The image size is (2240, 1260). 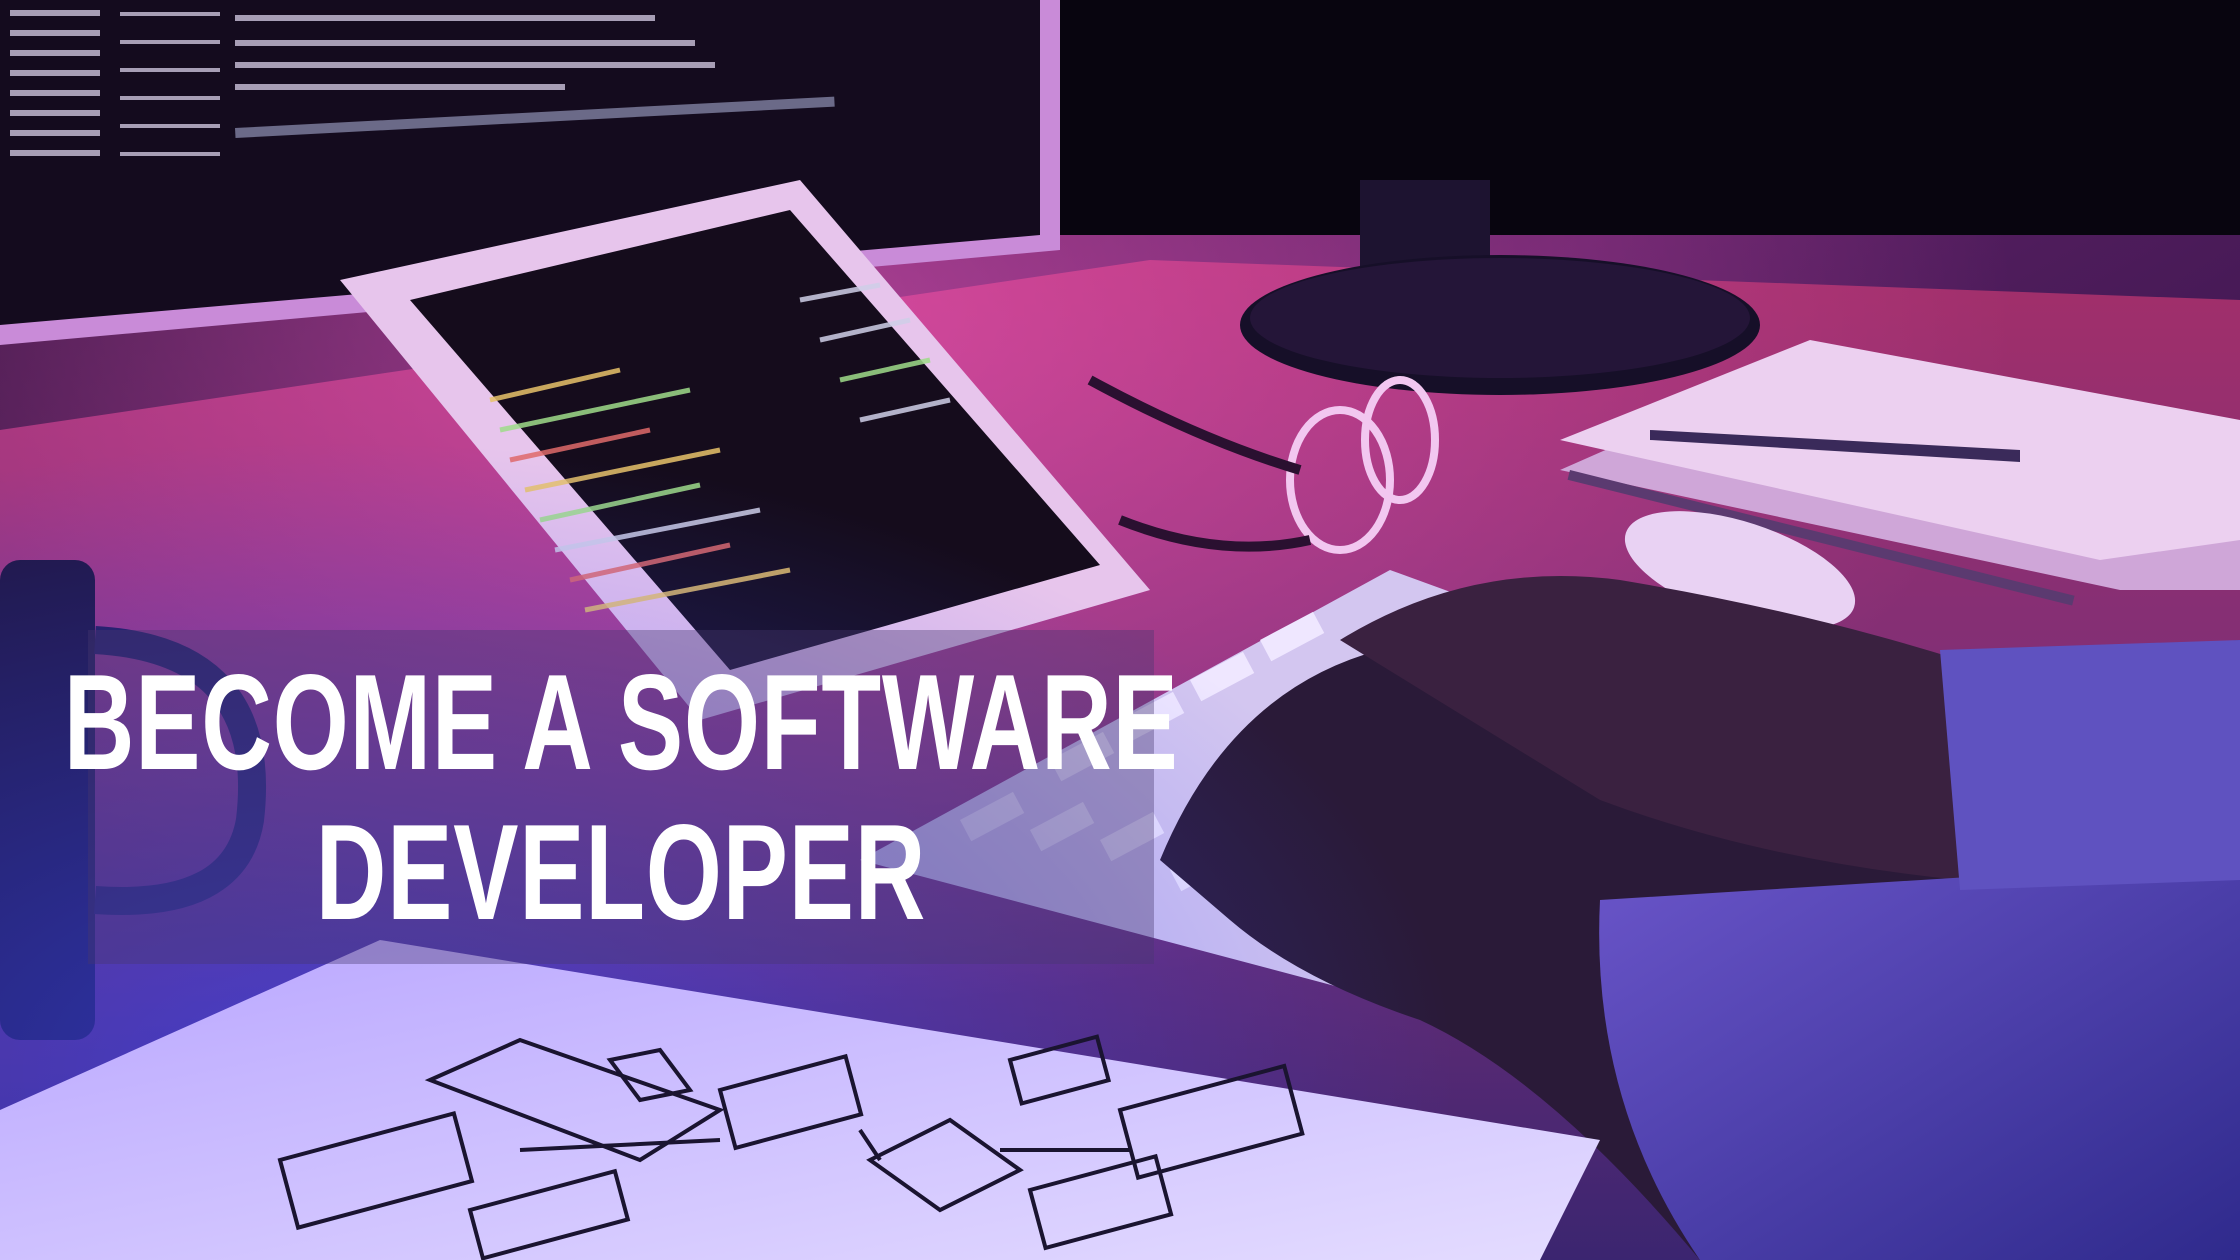 I want to click on headline-line-1: BECOME A SOFTWARE, so click(x=621, y=722).